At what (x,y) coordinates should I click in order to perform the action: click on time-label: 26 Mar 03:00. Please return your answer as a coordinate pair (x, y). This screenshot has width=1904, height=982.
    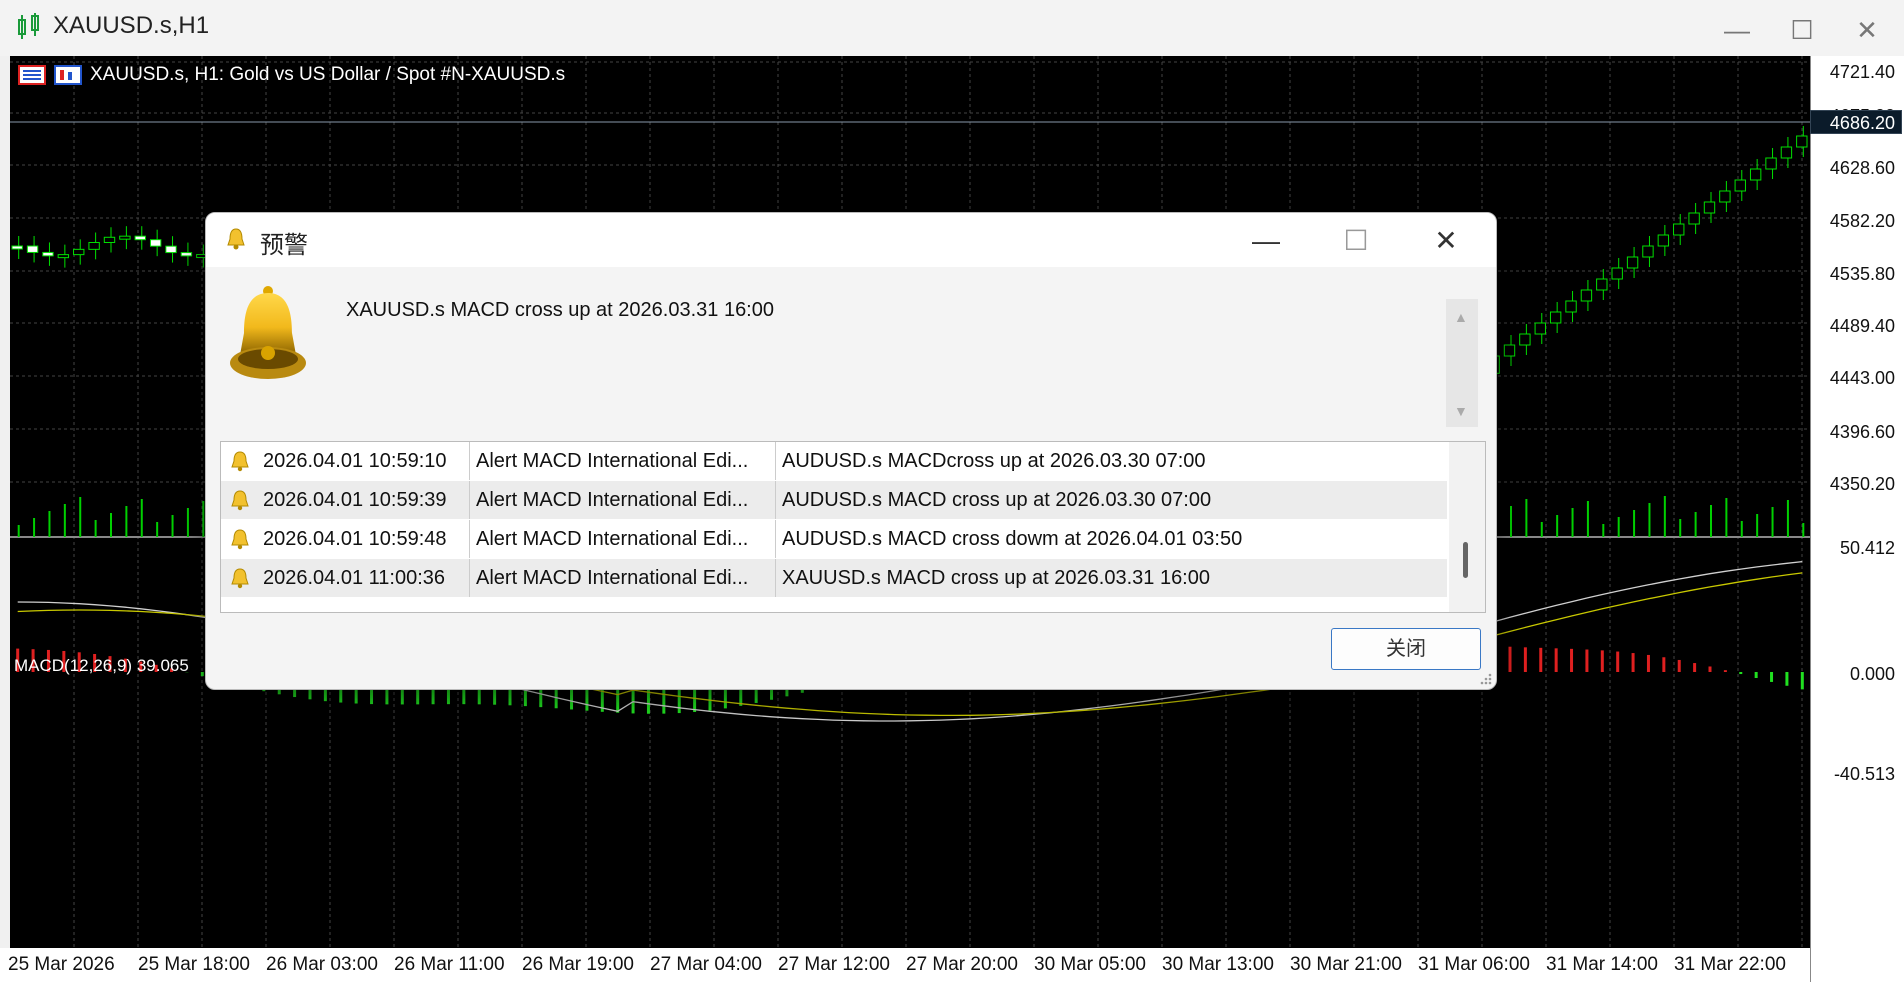
    Looking at the image, I should click on (322, 964).